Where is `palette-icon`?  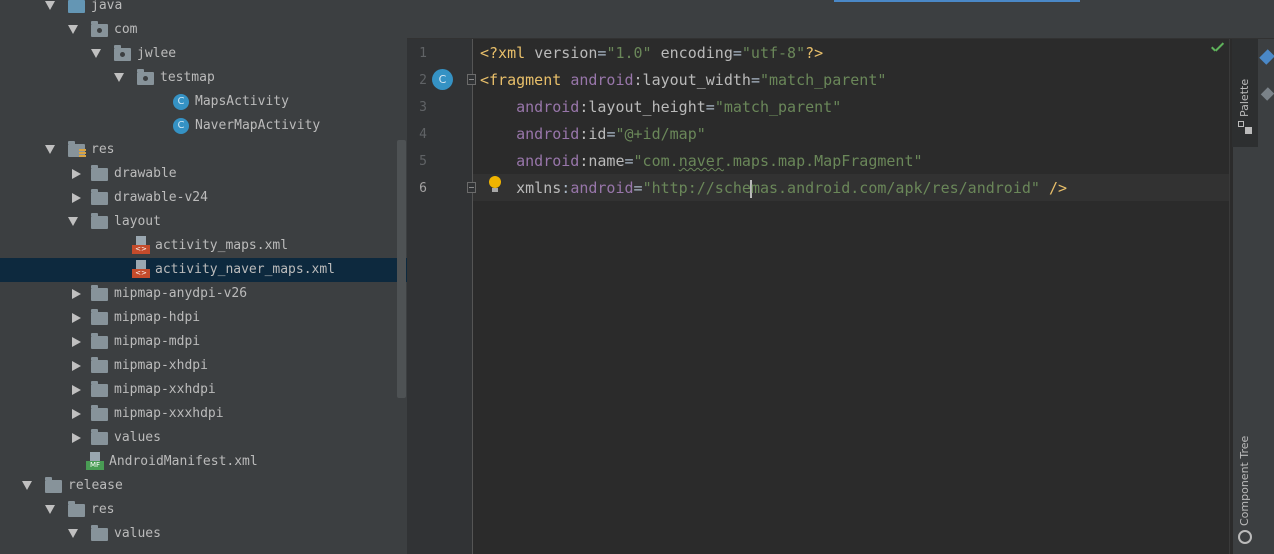
palette-icon is located at coordinates (1245, 128).